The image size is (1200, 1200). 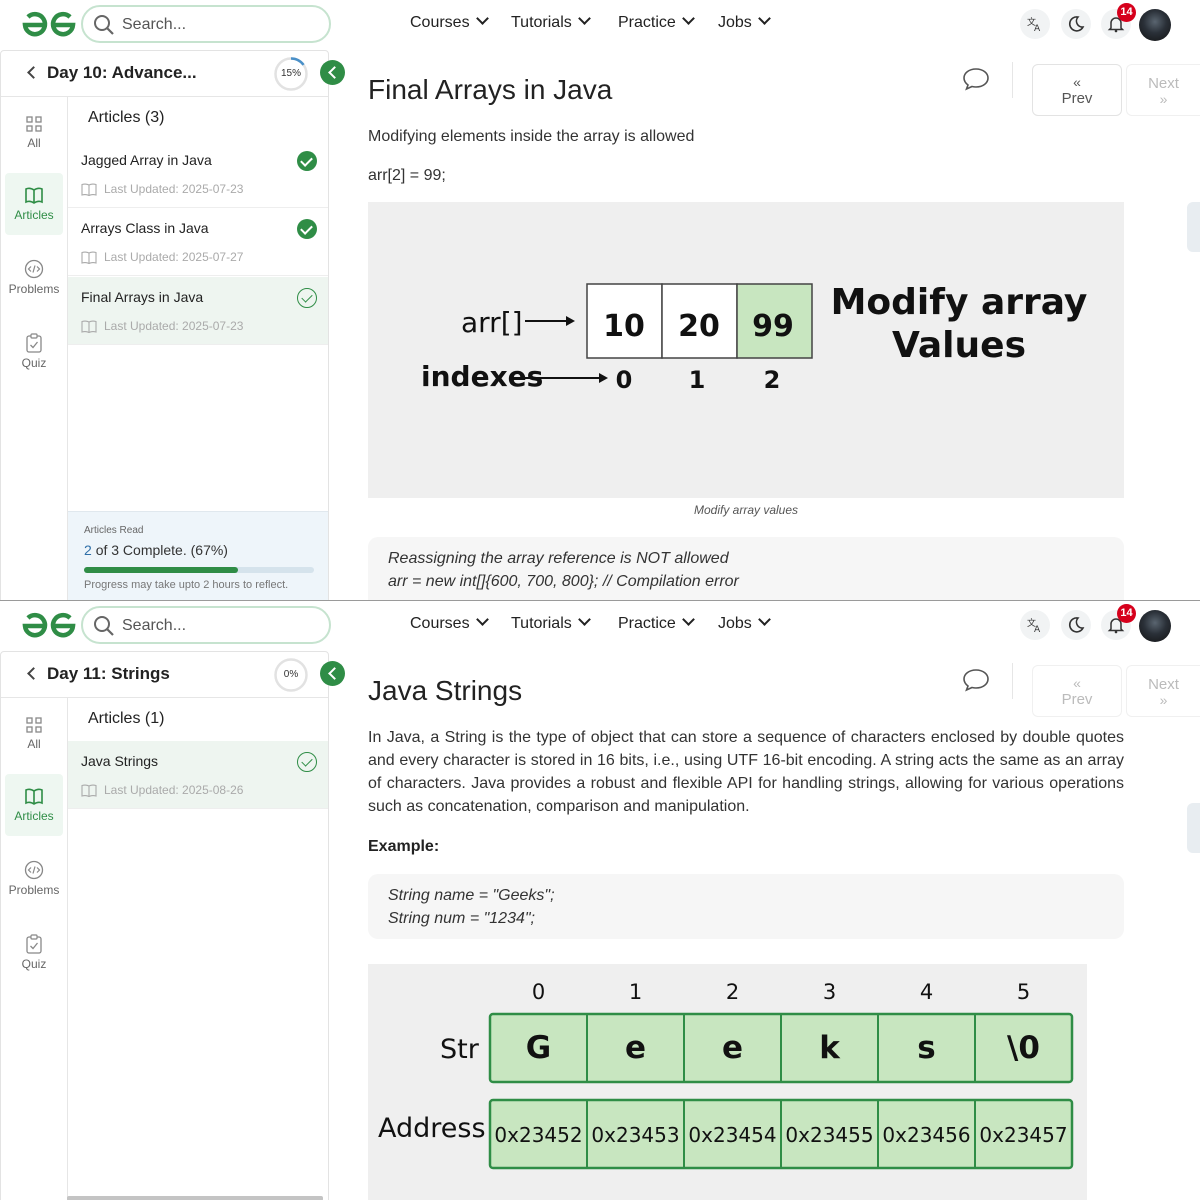 What do you see at coordinates (490, 89) in the screenshot?
I see `page-title: Final Arrays in Java` at bounding box center [490, 89].